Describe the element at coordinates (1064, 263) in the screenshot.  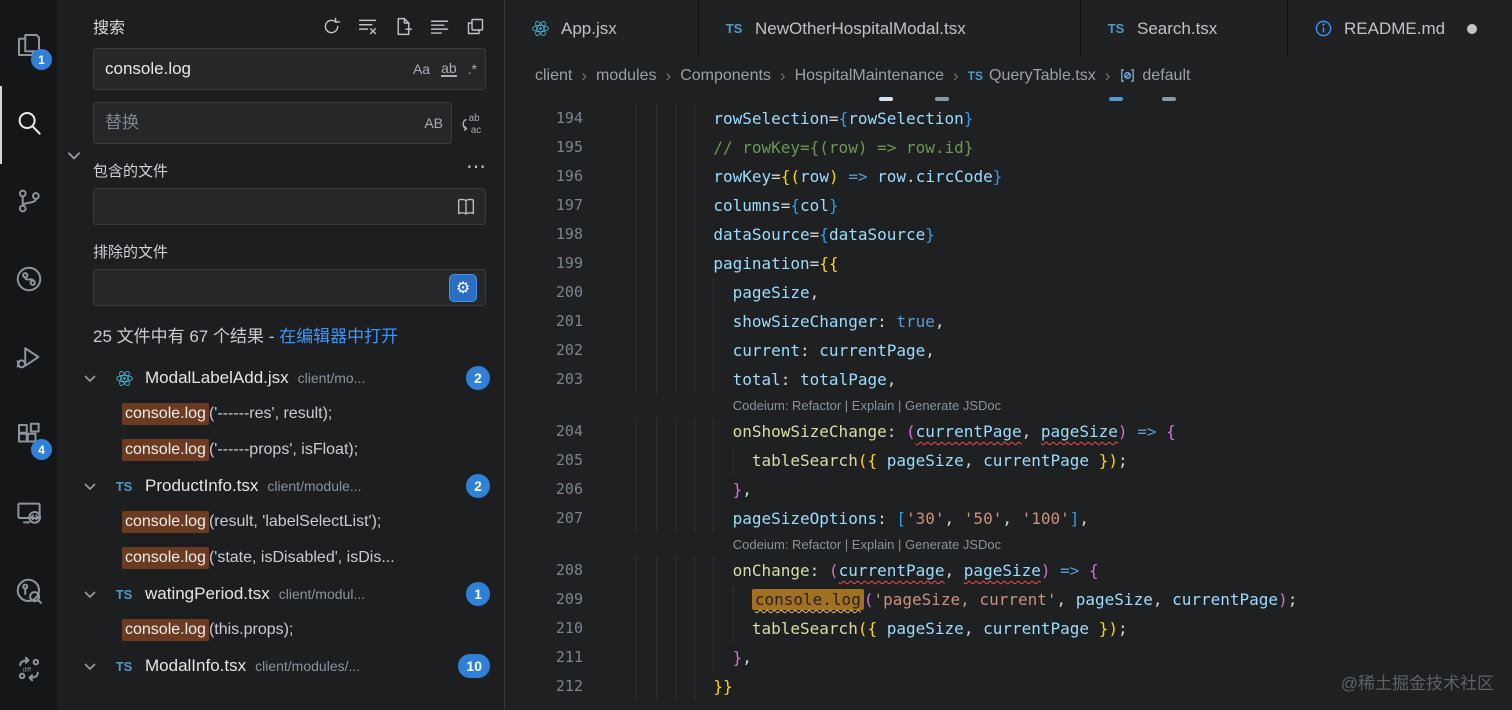
I see `code-line-content: pagination={{` at that location.